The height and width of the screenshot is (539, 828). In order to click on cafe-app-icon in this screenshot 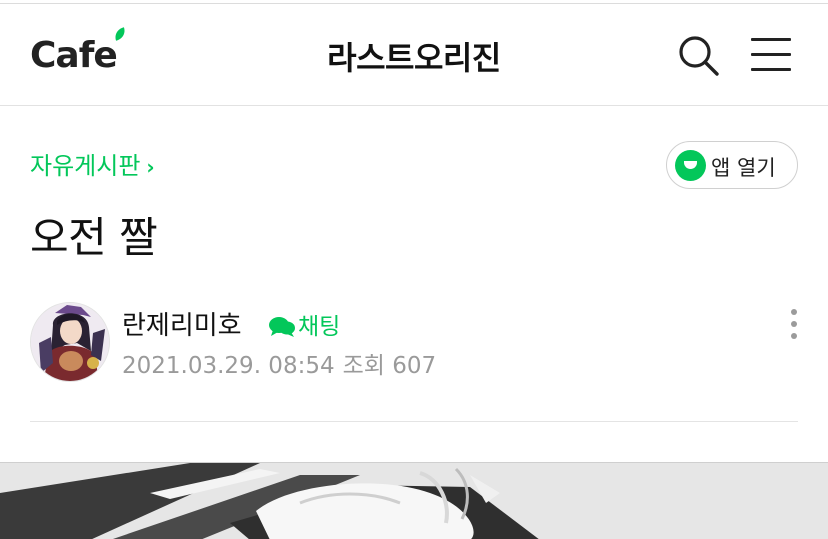, I will do `click(690, 165)`.